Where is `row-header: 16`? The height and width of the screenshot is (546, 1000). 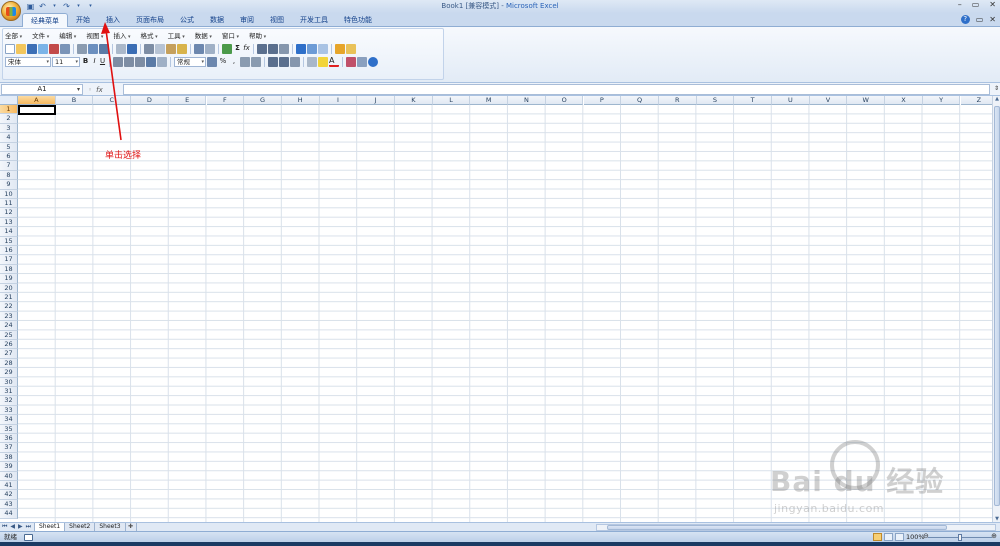
row-header: 16 is located at coordinates (9, 251).